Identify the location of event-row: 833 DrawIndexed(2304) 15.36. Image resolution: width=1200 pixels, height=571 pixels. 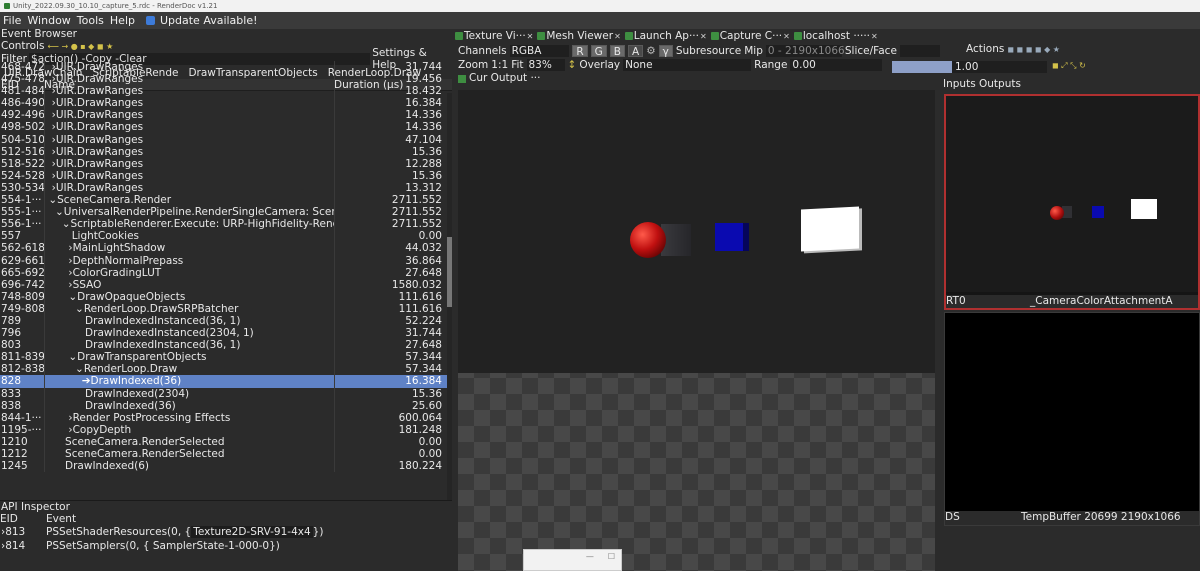
(226, 393).